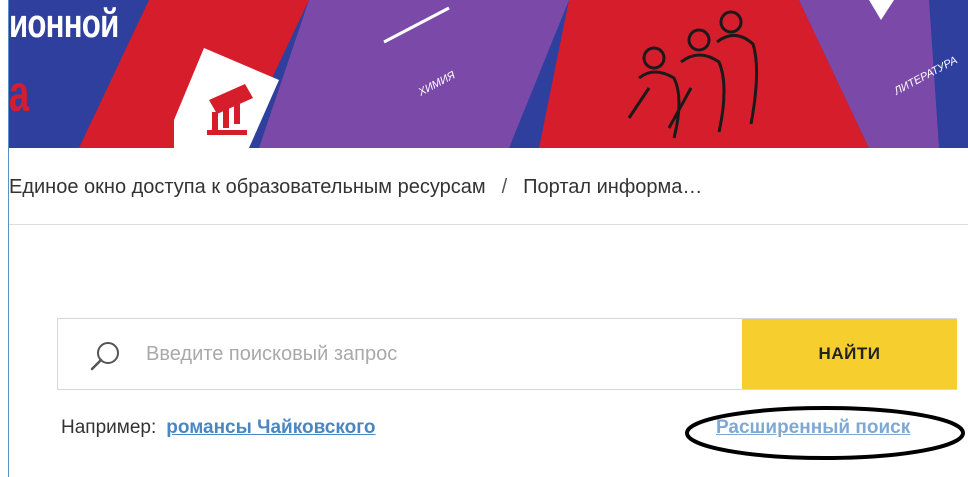  I want to click on highlight-ellipse, so click(825, 433).